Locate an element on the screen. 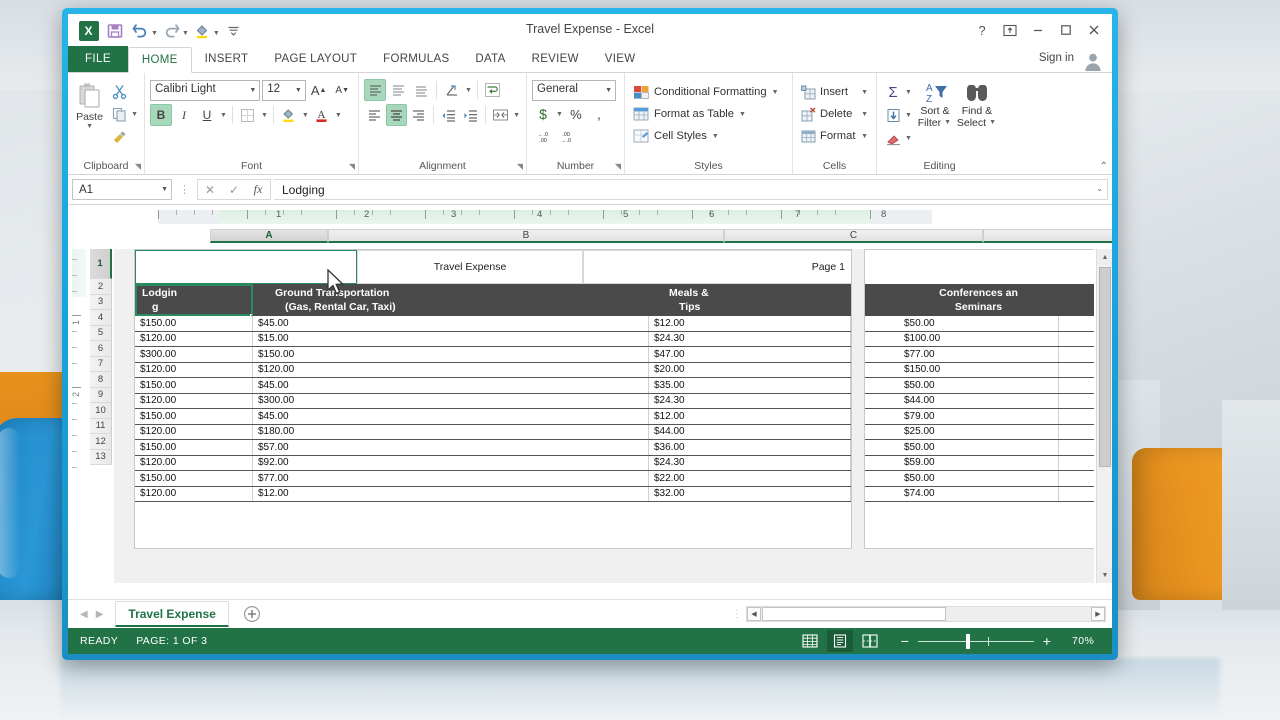 The height and width of the screenshot is (720, 1280). user-avatar-icon is located at coordinates (1093, 61).